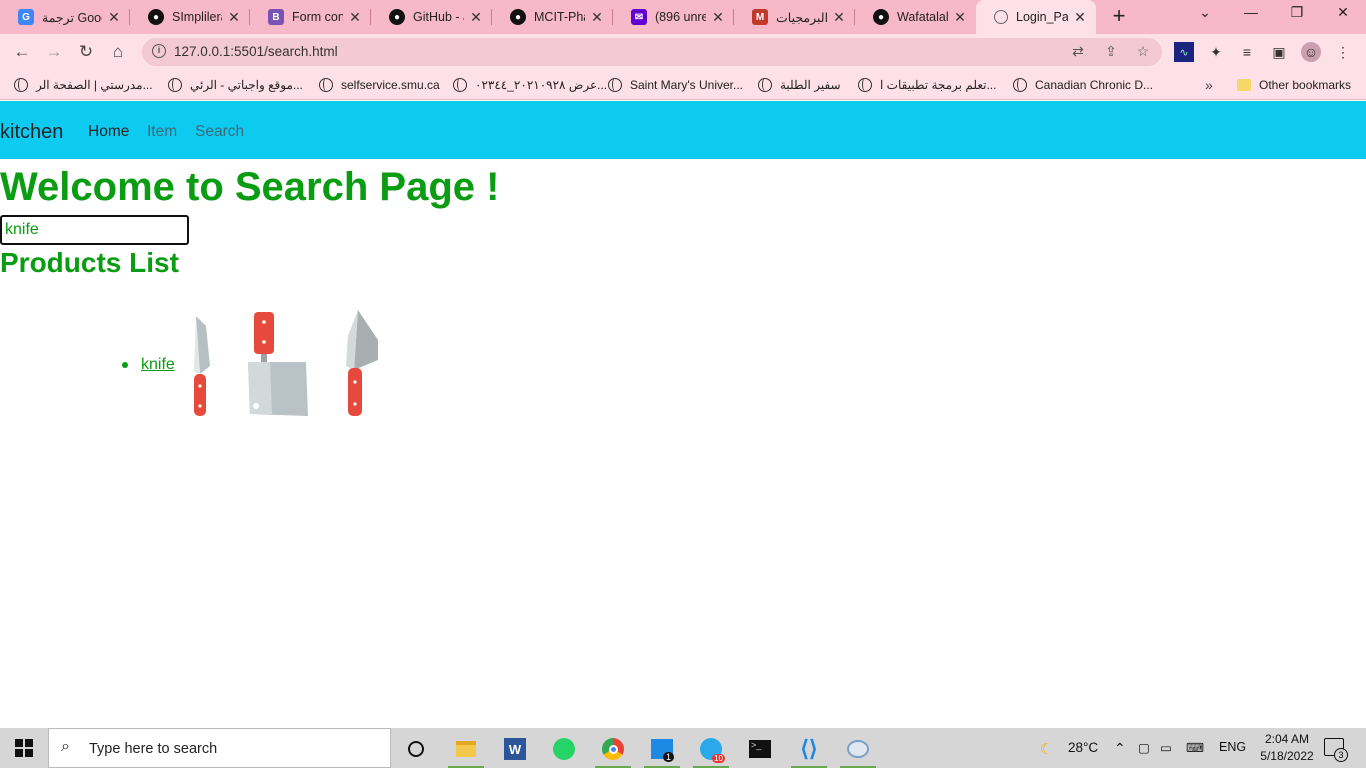 This screenshot has width=1366, height=768. I want to click on tab-search-icon: ⌄, so click(1205, 16).